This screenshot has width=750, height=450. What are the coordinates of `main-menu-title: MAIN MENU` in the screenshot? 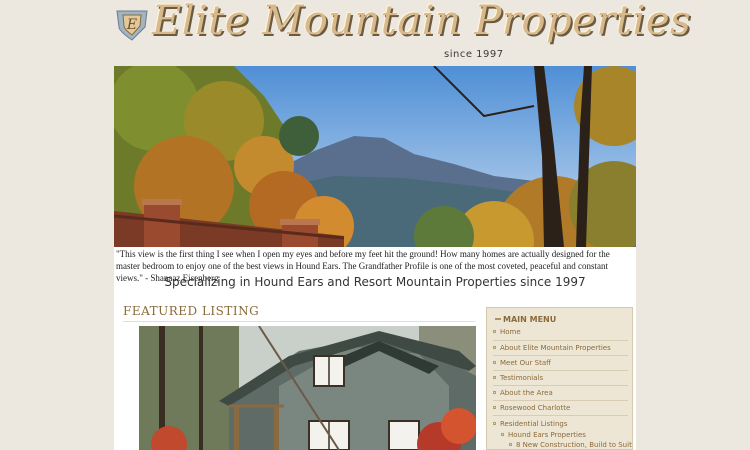 It's located at (530, 319).